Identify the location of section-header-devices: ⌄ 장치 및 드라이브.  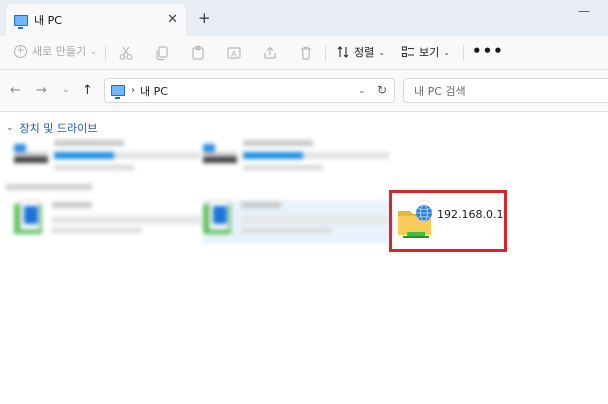
(51, 128).